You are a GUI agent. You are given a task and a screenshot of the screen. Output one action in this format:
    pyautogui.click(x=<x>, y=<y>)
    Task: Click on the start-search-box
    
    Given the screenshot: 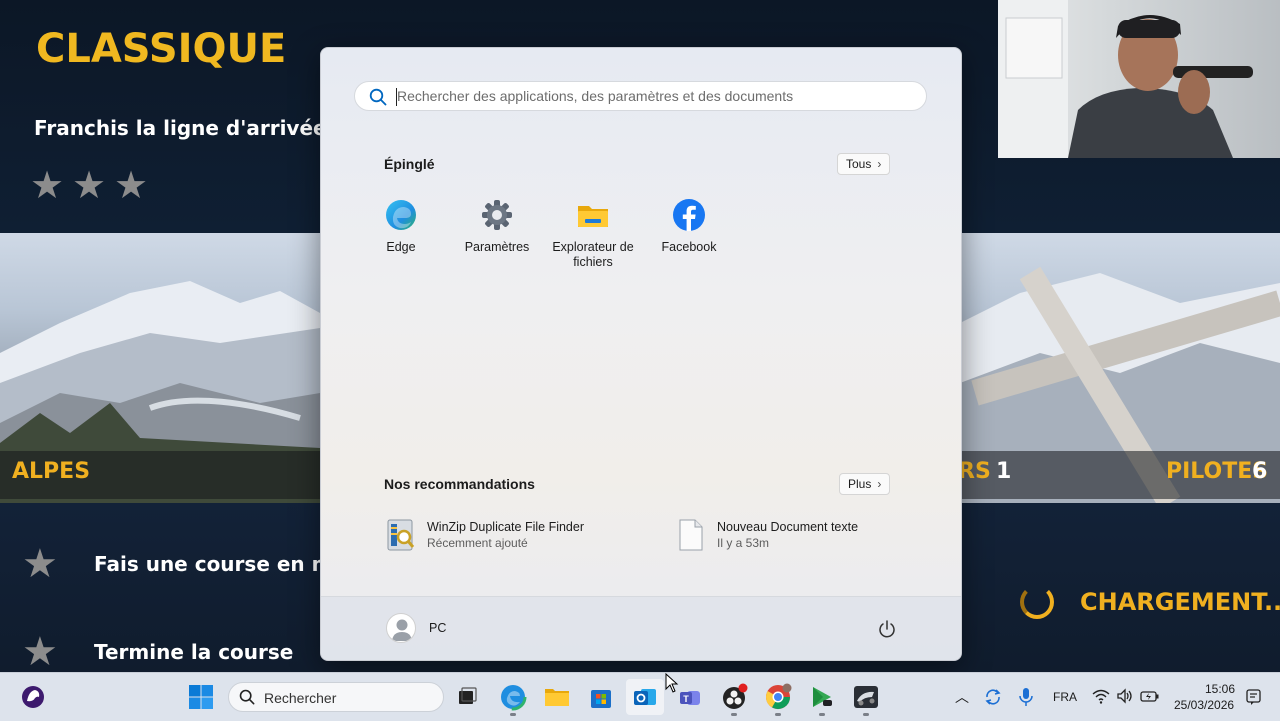 What is the action you would take?
    pyautogui.click(x=640, y=96)
    